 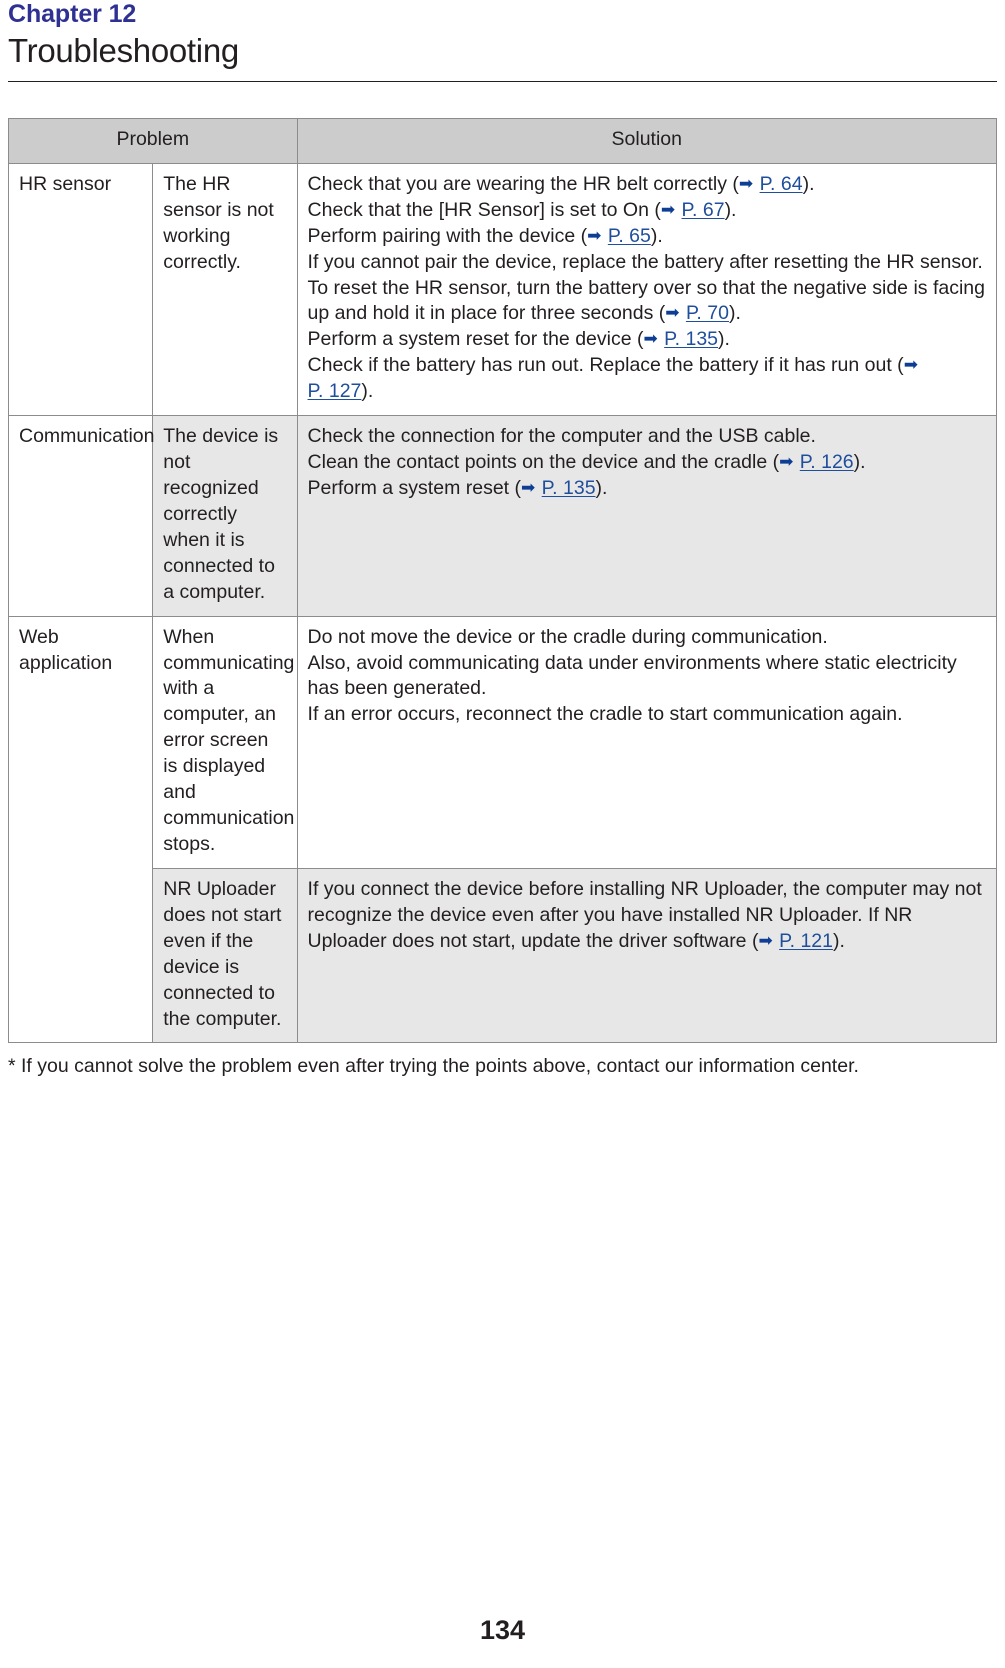 What do you see at coordinates (80, 289) in the screenshot?
I see `row-category-cell: HR sensor` at bounding box center [80, 289].